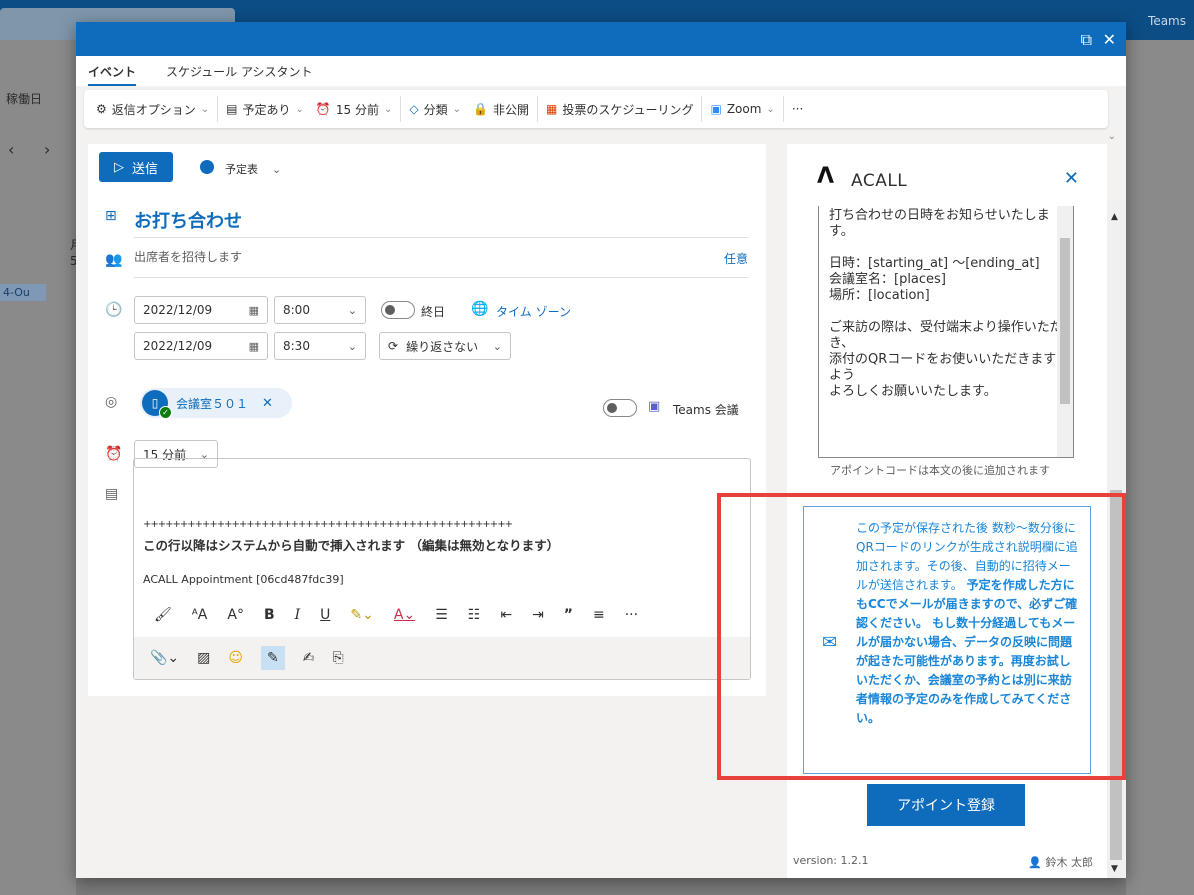  I want to click on poll-icon: ▦, so click(551, 109).